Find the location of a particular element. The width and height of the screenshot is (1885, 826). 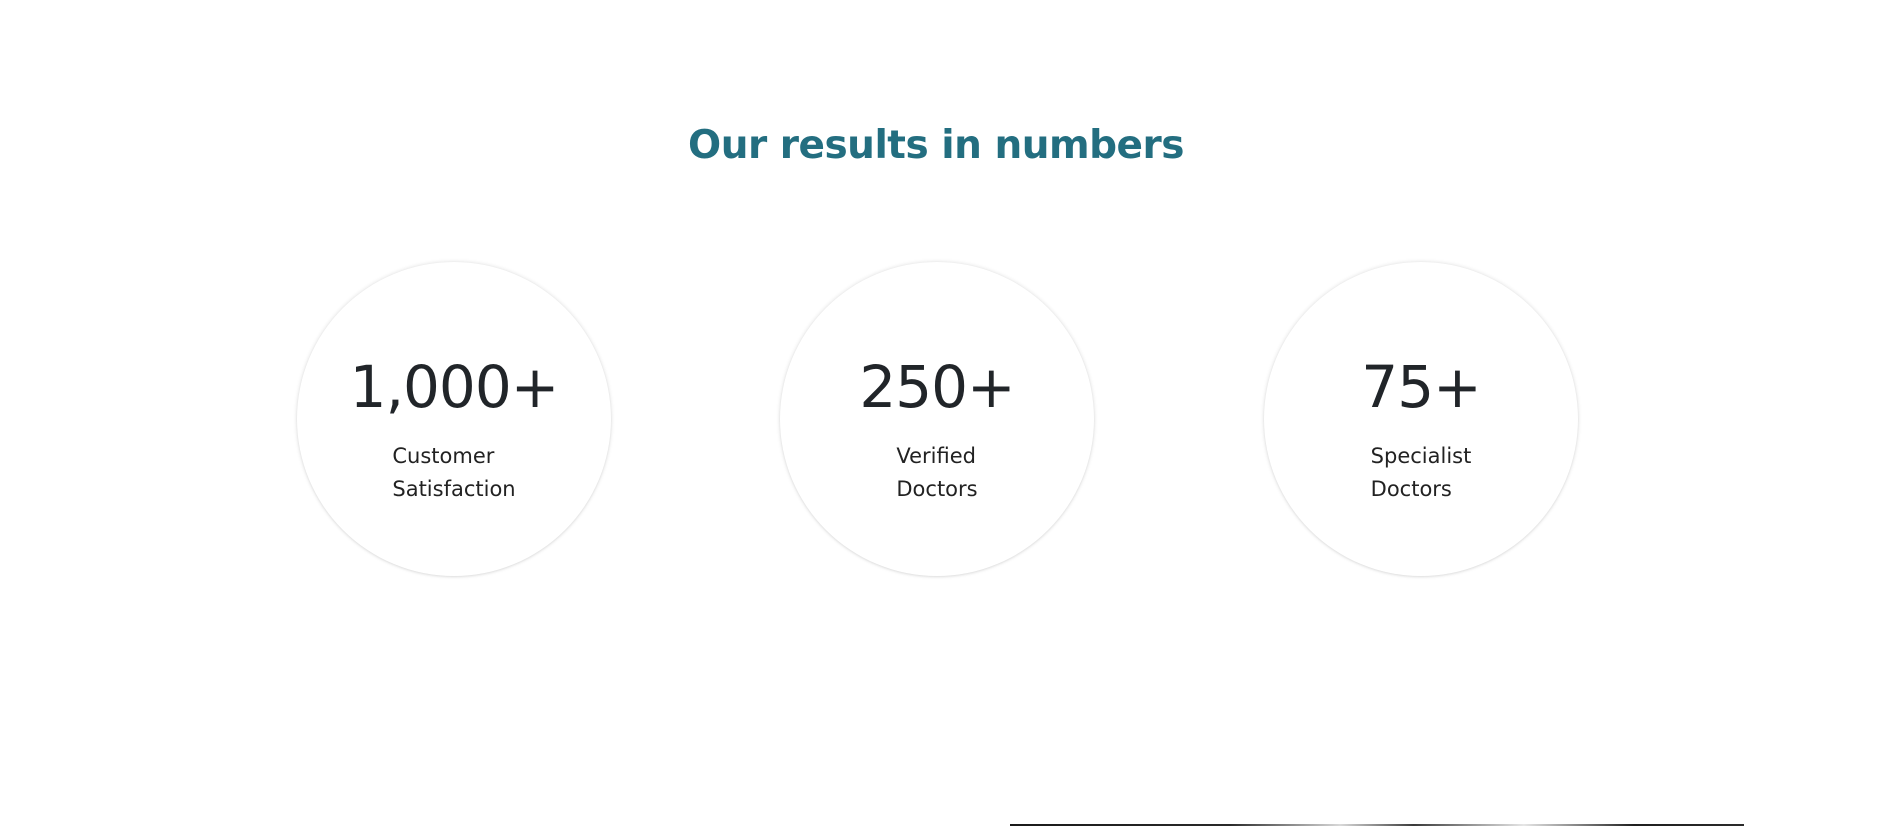

stat-card-verified-doctors: 250+ Verified Doctors is located at coordinates (937, 419).